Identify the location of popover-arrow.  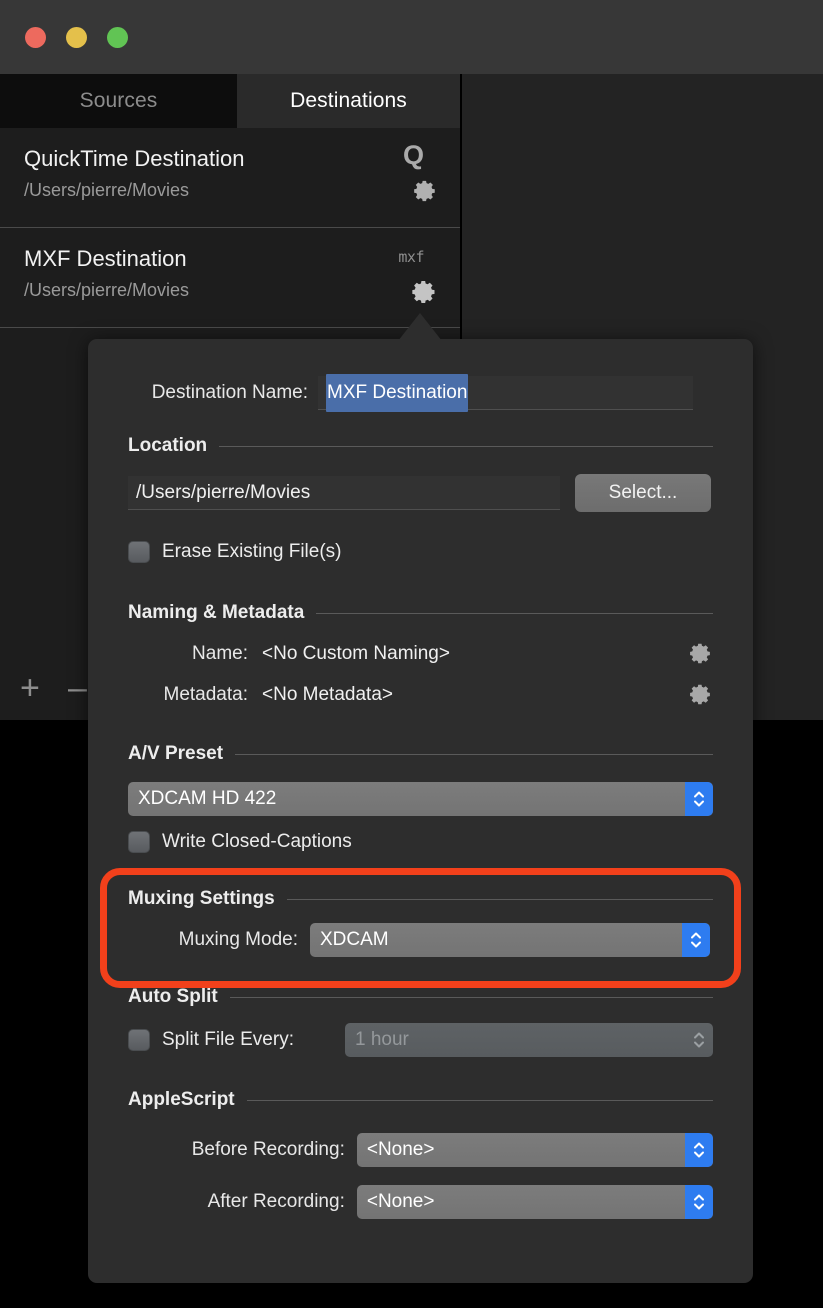
(420, 327).